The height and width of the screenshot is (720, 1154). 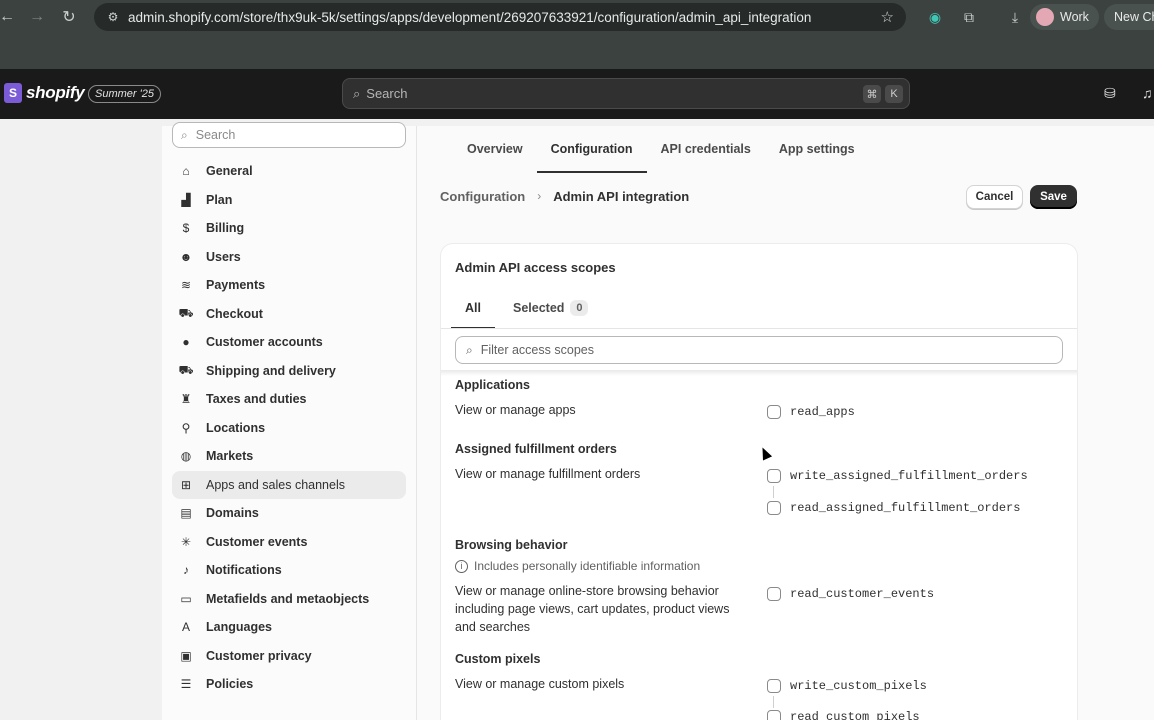 What do you see at coordinates (289, 314) in the screenshot?
I see `sidebar-item-checkout: ⛟ Checkout` at bounding box center [289, 314].